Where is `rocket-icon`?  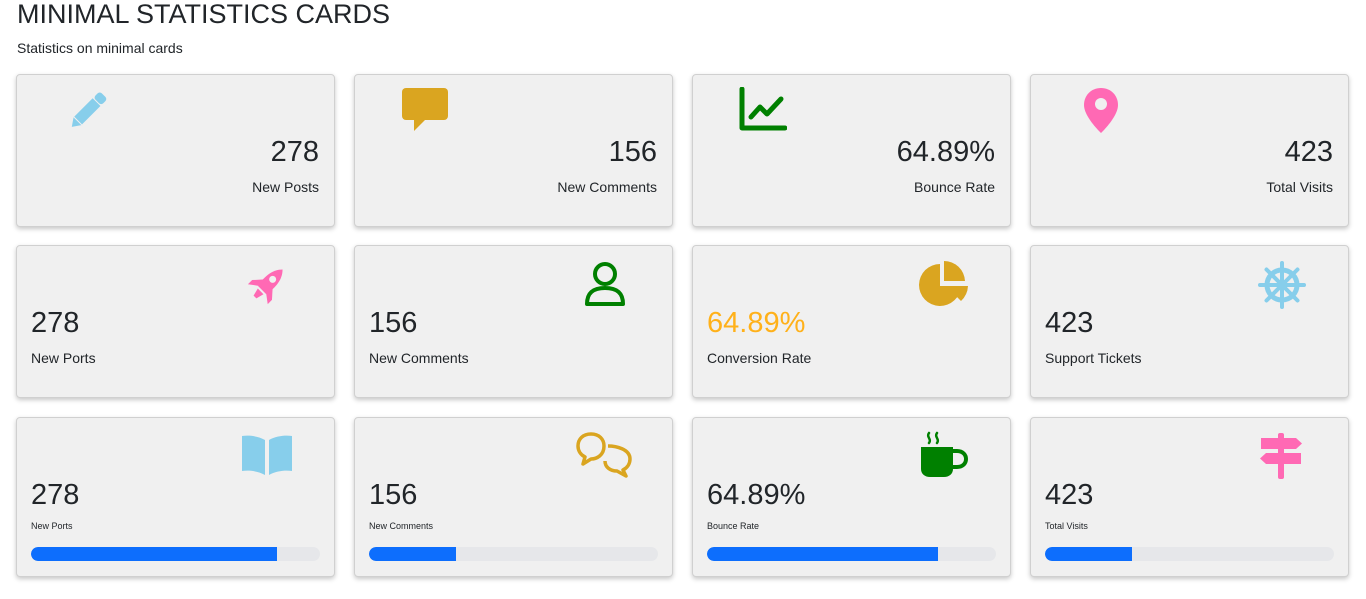 rocket-icon is located at coordinates (265, 287).